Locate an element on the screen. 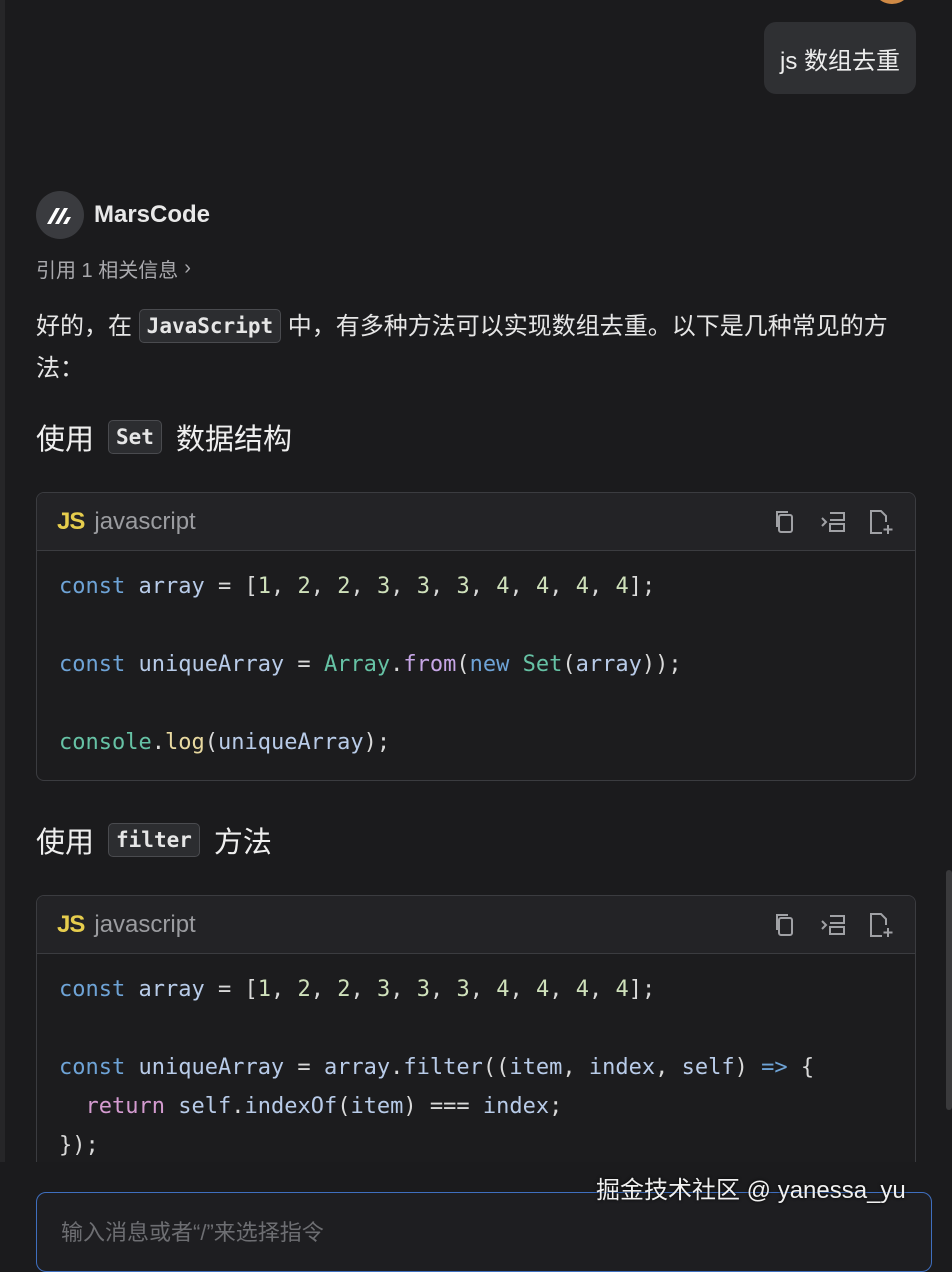  inline-code-javascript: JavaScript is located at coordinates (210, 326).